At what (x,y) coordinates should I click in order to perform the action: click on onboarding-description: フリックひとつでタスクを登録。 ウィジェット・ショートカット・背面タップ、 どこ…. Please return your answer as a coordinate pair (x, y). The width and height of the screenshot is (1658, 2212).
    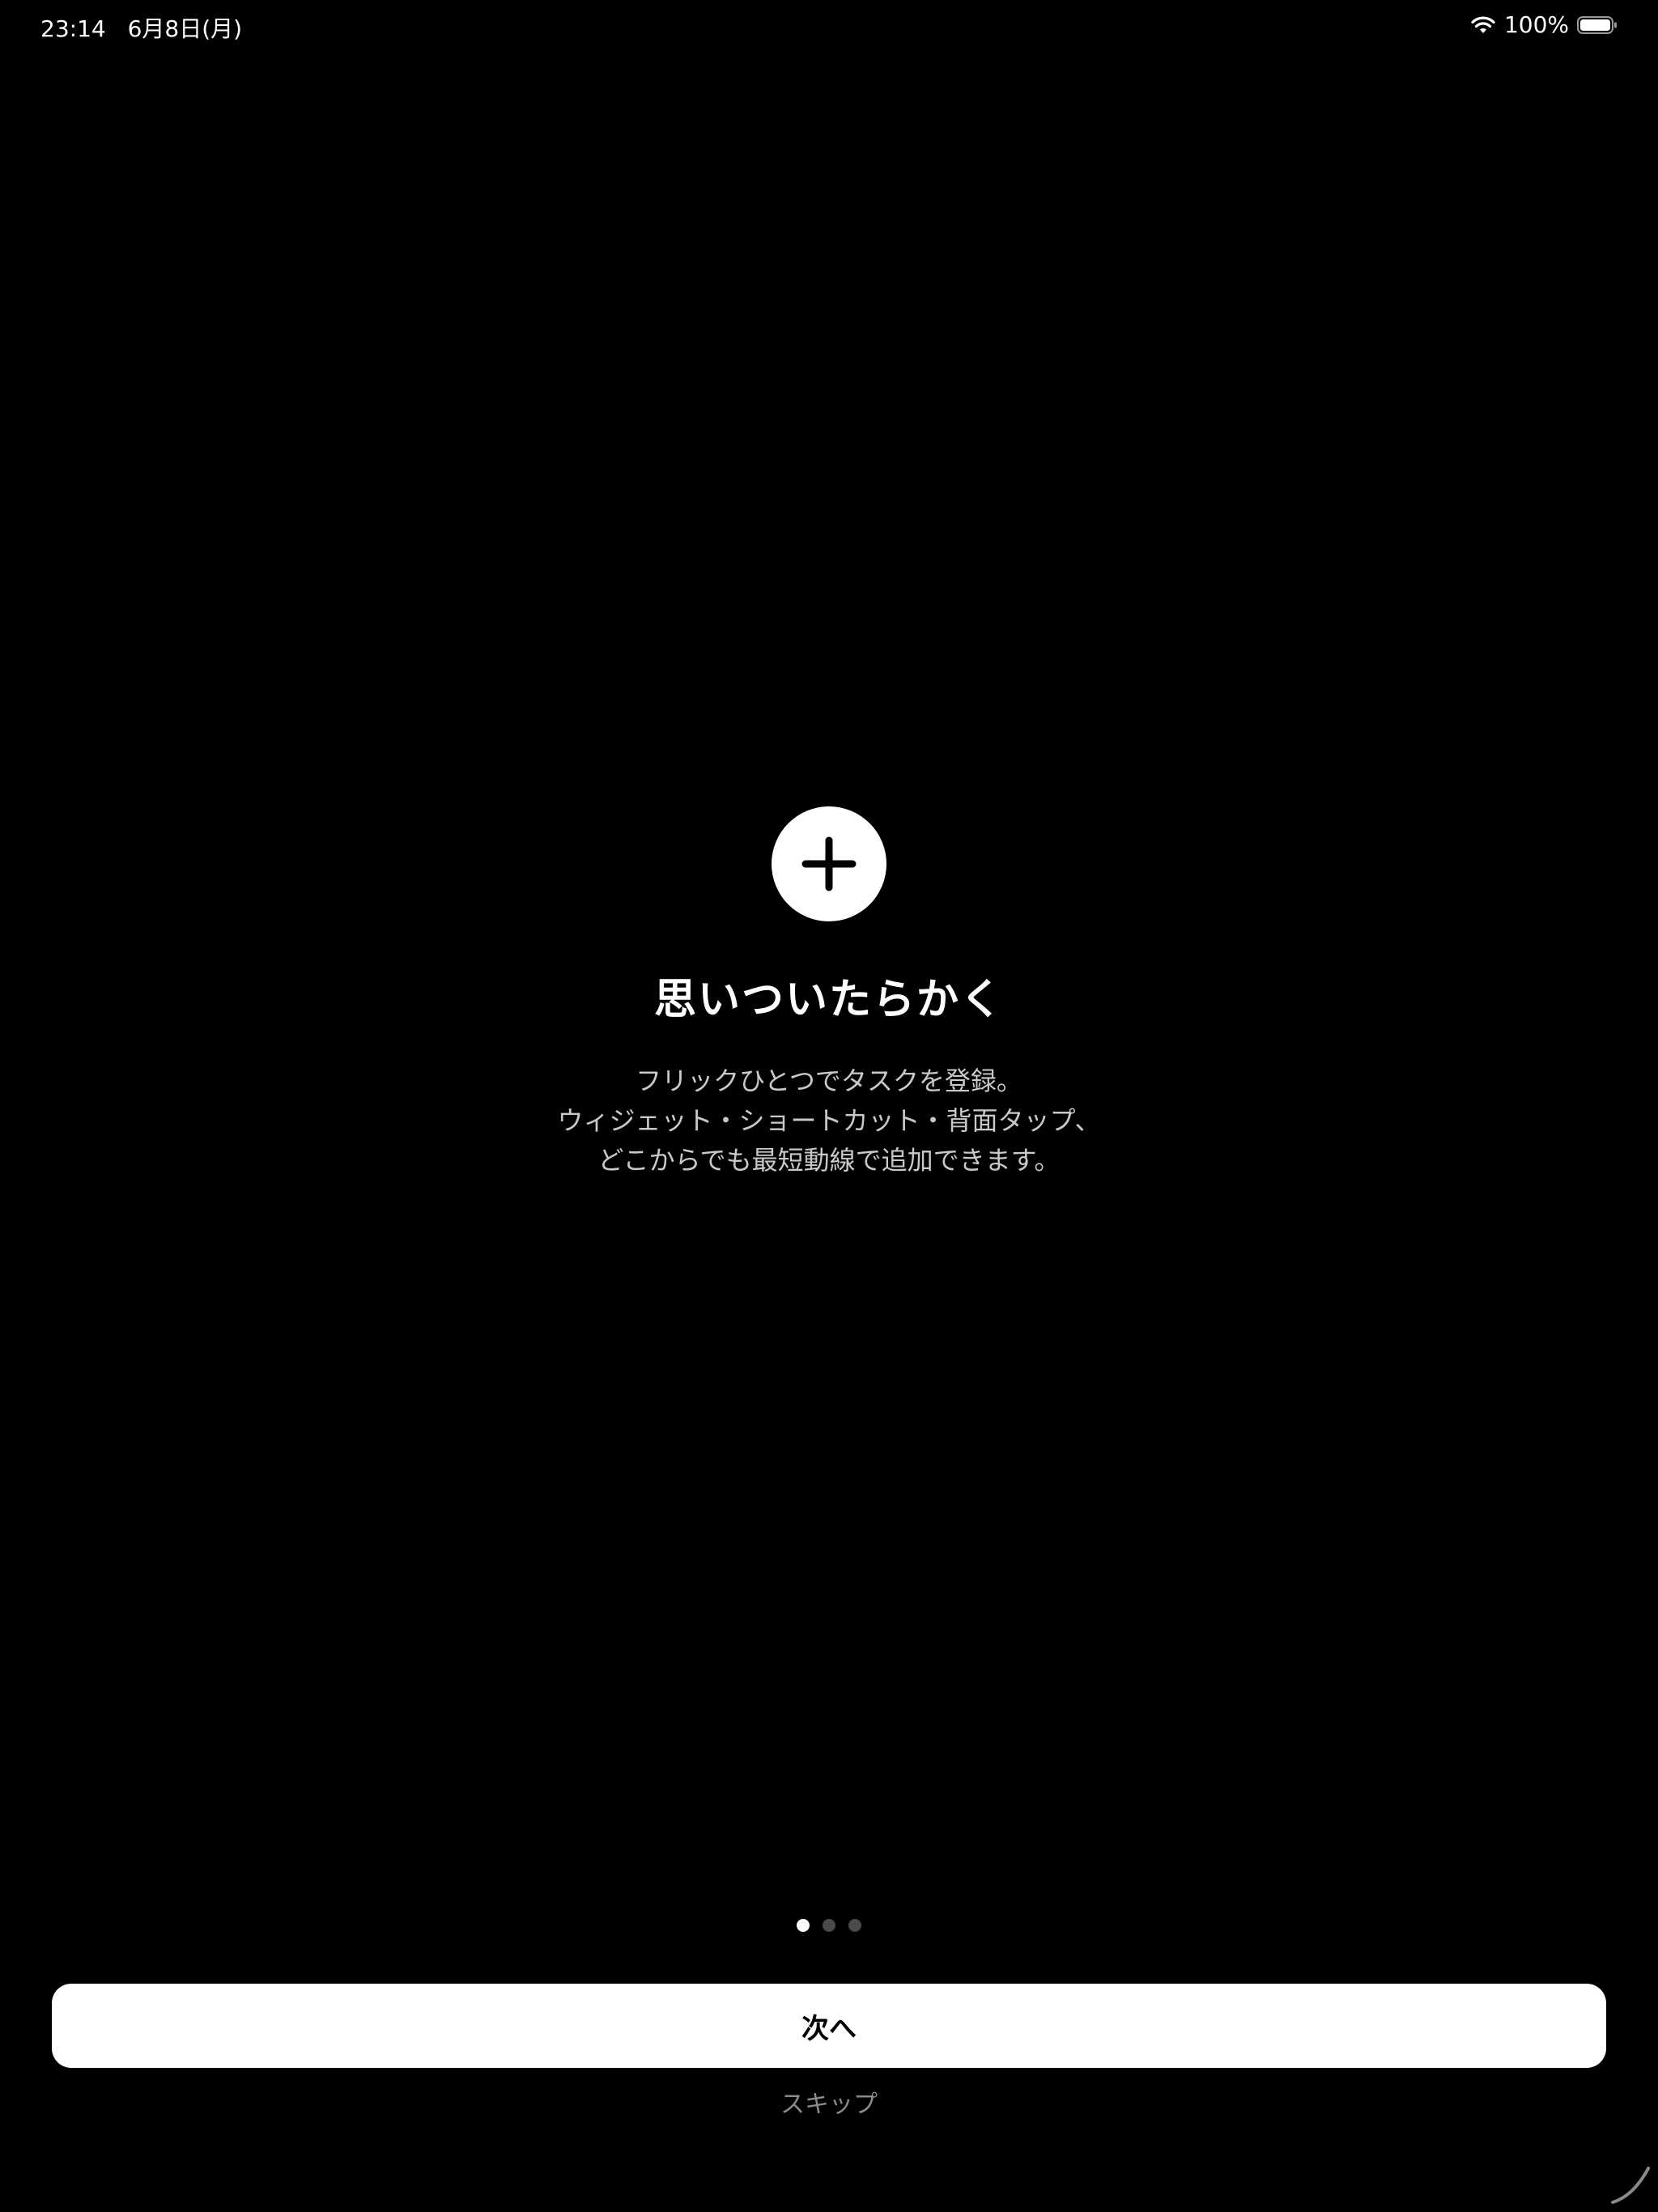
    Looking at the image, I should click on (828, 1121).